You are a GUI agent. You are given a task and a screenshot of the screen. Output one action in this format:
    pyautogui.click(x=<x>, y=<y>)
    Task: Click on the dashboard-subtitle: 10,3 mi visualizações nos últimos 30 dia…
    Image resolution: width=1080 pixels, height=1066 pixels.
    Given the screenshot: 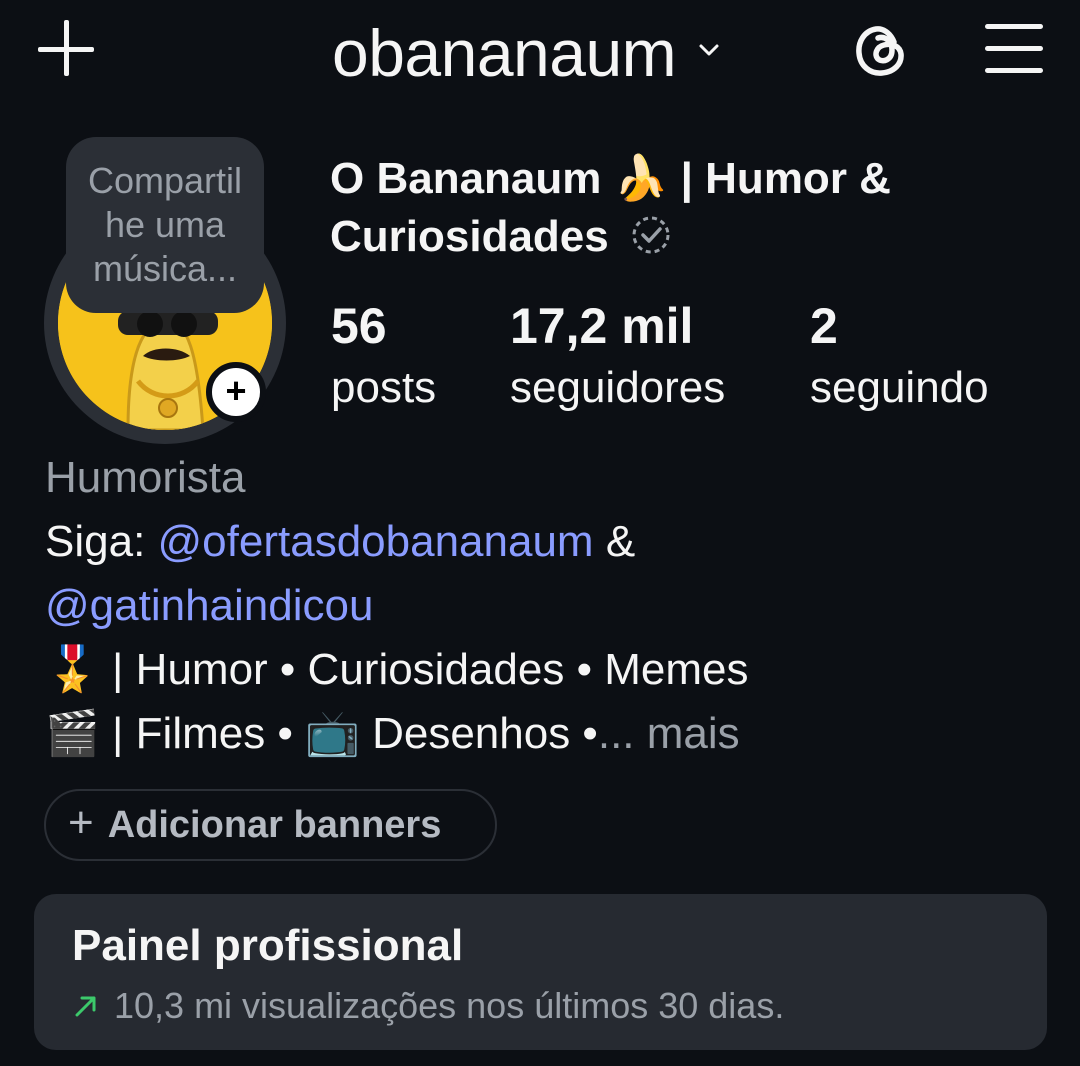 What is the action you would take?
    pyautogui.click(x=540, y=1006)
    